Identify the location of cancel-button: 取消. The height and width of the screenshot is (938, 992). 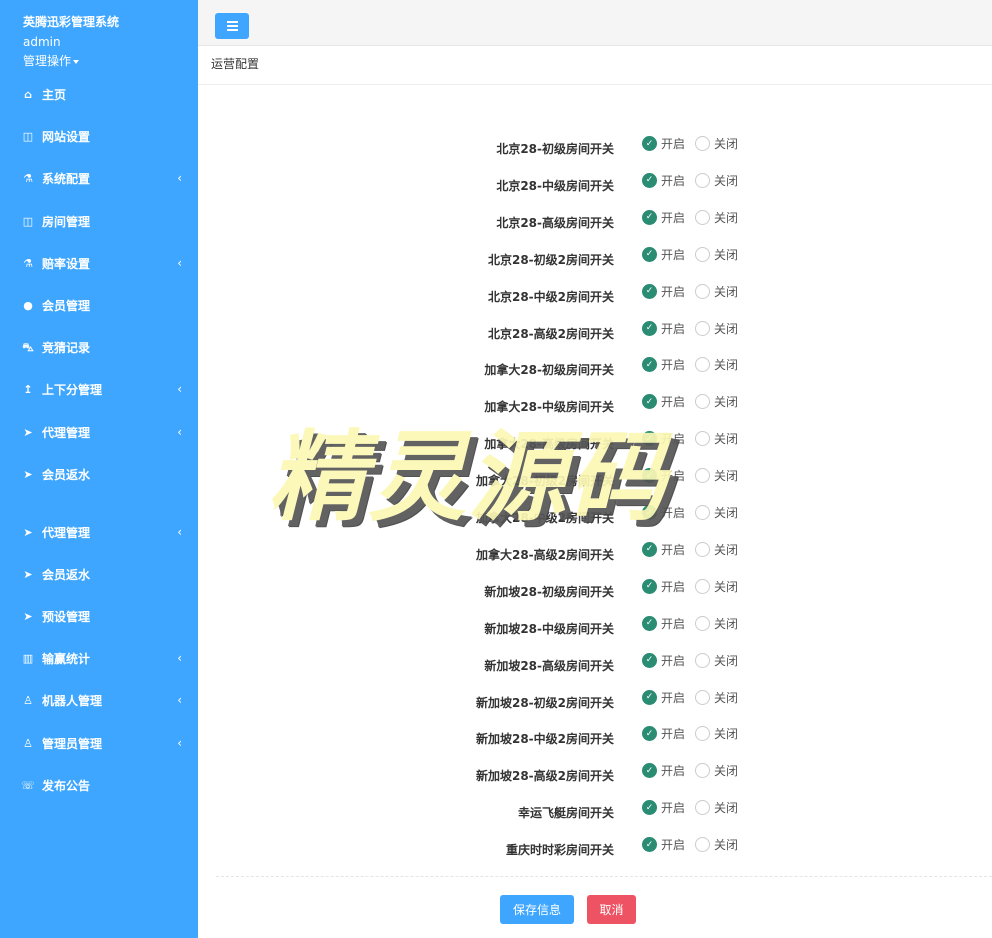
(611, 909).